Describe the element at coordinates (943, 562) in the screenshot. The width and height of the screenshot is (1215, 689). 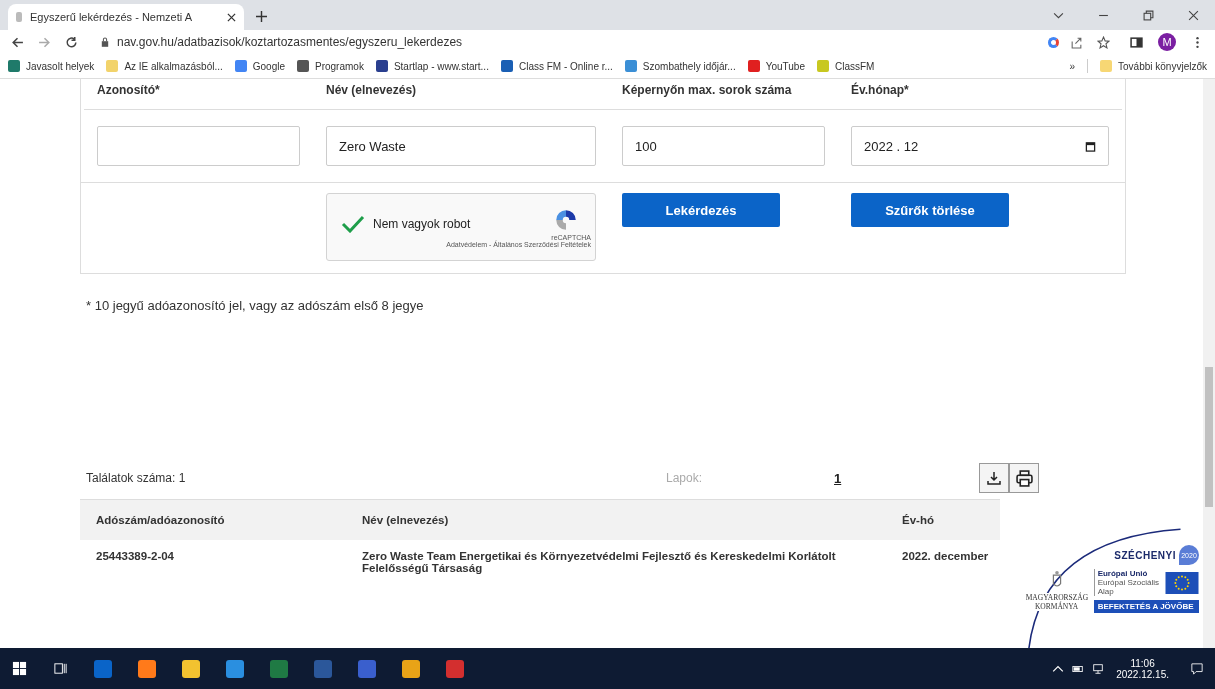
I see `table-cell: 2022. december` at that location.